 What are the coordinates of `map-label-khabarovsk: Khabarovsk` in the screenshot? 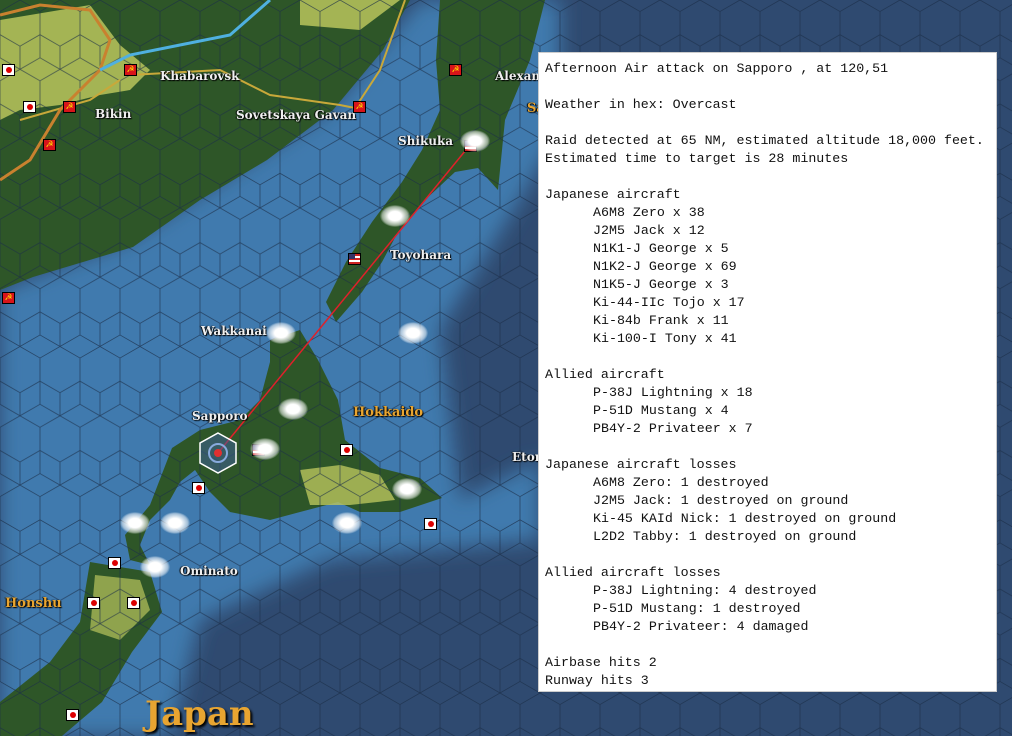 It's located at (200, 76).